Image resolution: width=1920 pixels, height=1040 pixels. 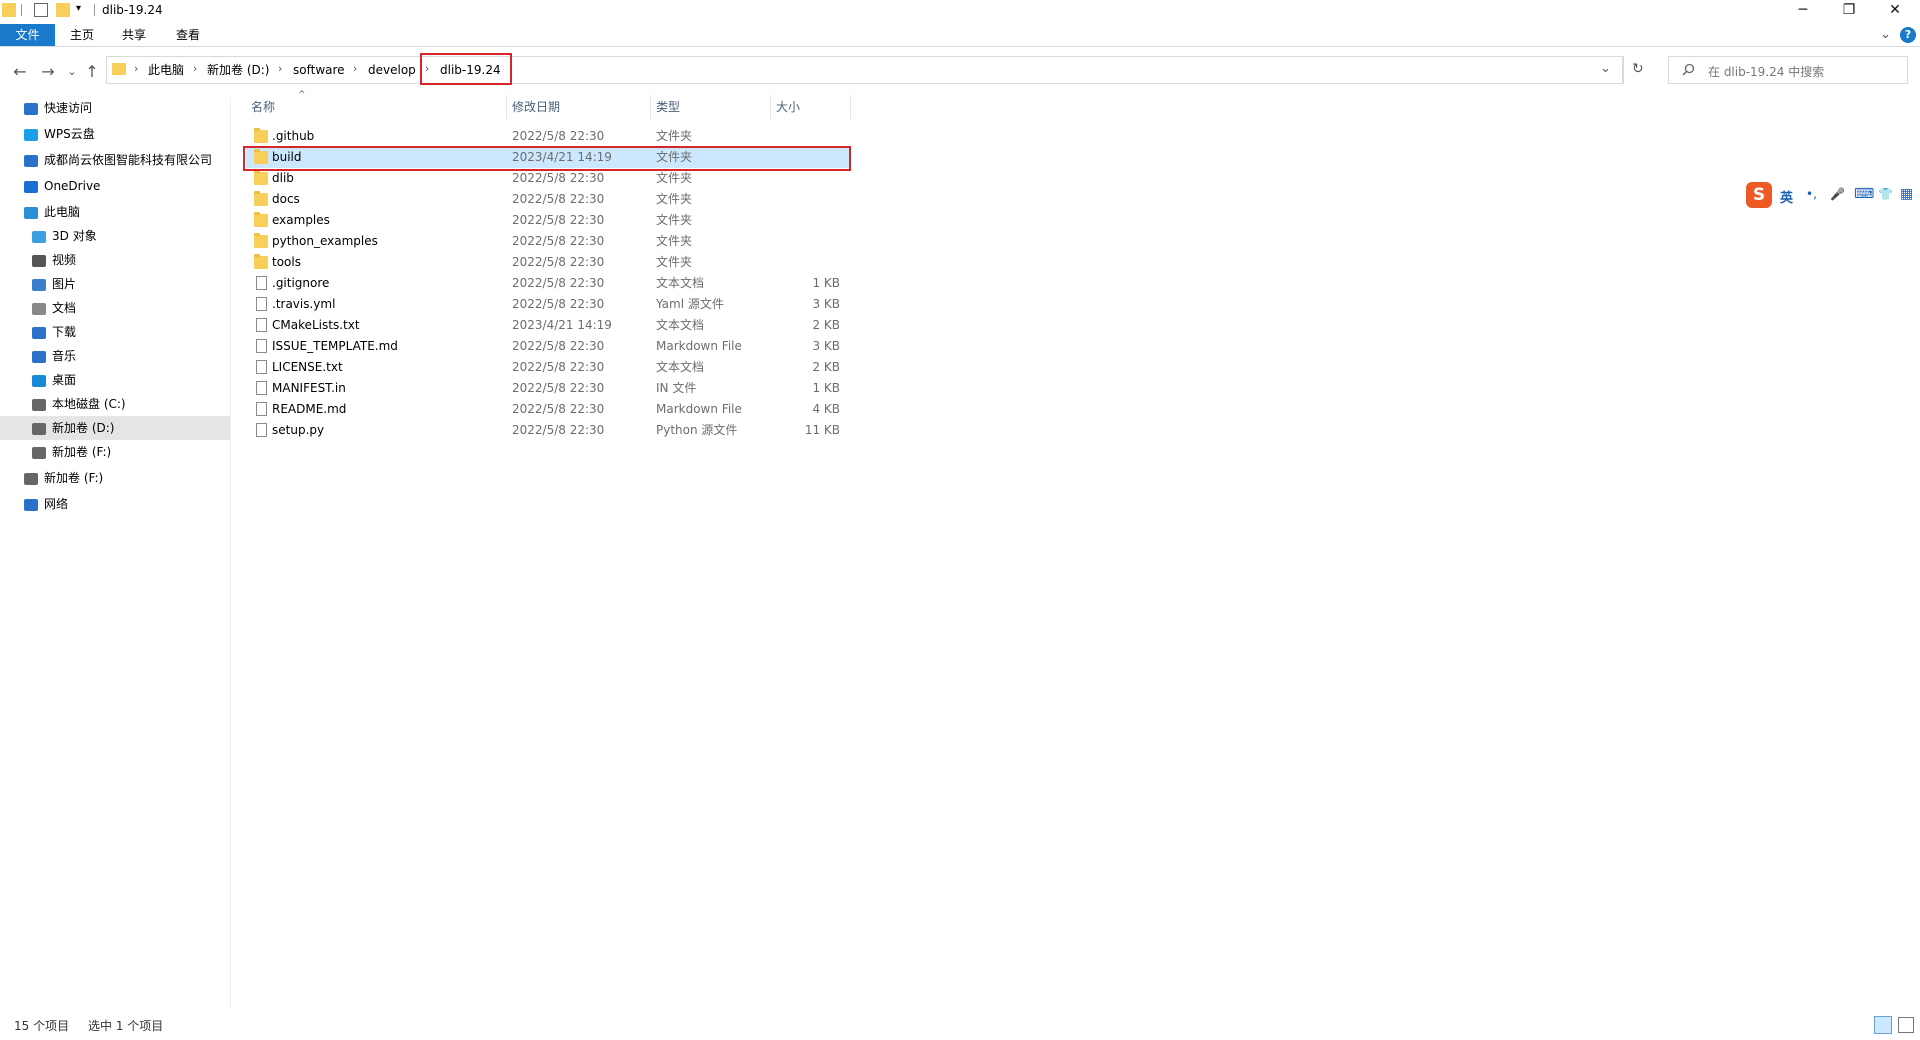 I want to click on file-row: LICENSE.txt 2022/5/8 22:30 文本文档 2 KB, so click(x=548, y=367).